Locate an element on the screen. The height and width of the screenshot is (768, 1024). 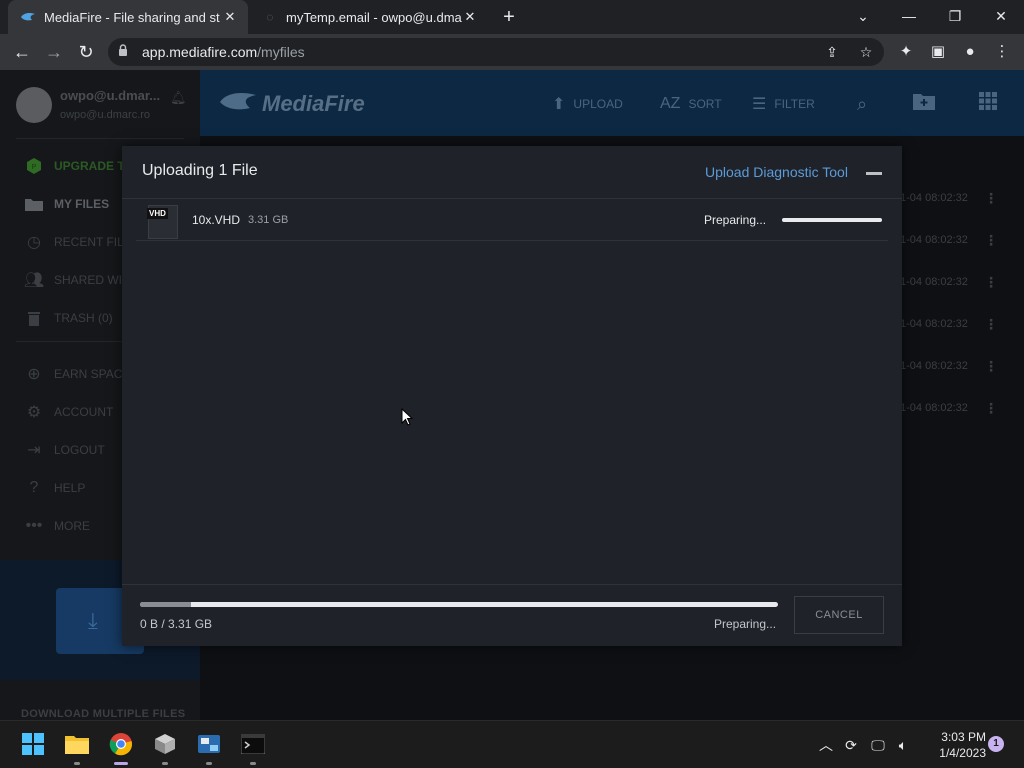
avatar is located at coordinates (34, 105).